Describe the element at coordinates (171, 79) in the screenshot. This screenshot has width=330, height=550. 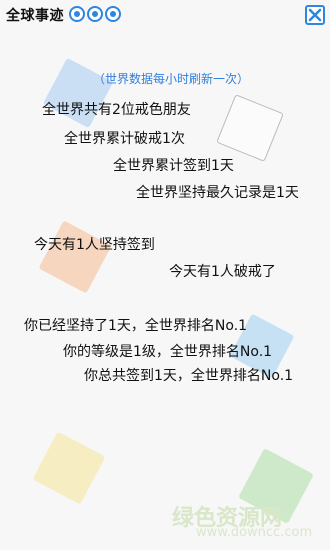
I see `refresh-note: （世界数据每小时刷新一次）` at that location.